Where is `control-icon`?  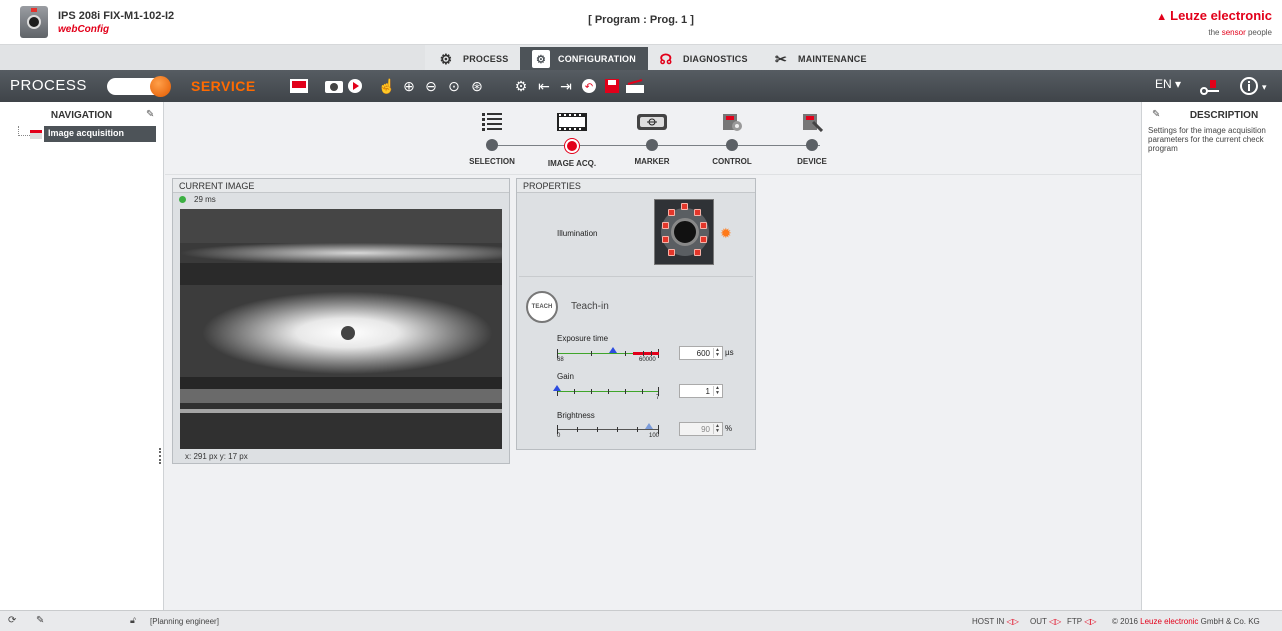 control-icon is located at coordinates (732, 122).